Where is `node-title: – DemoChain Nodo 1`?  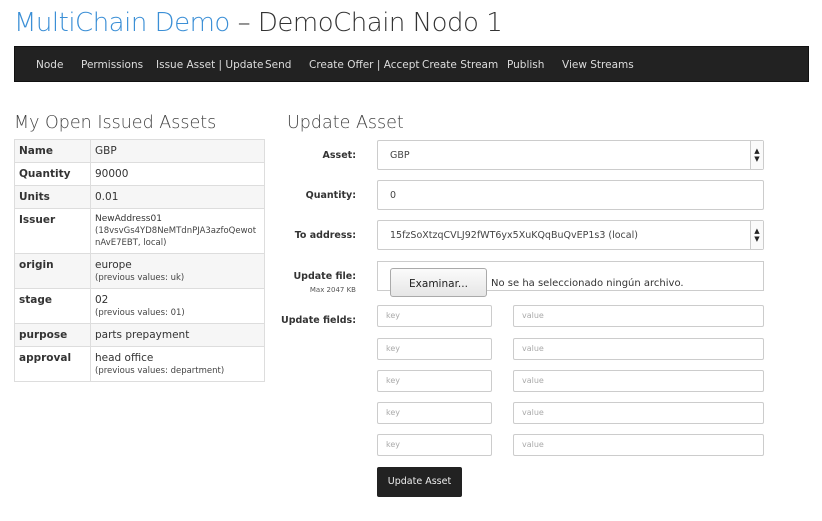 node-title: – DemoChain Nodo 1 is located at coordinates (370, 23).